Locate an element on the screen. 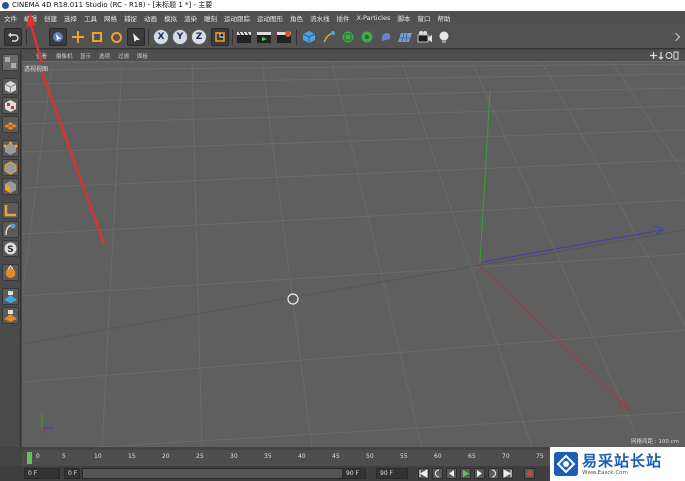 The height and width of the screenshot is (481, 685). model-mode-button is located at coordinates (10, 86).